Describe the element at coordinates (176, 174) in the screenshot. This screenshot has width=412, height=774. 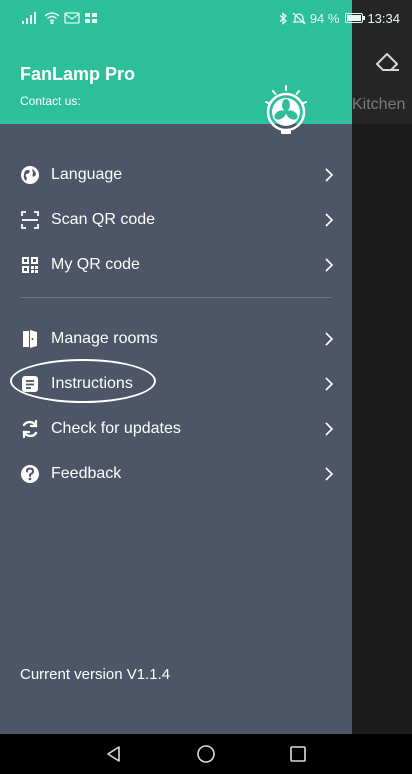
I see `menu-item-language: Language` at that location.